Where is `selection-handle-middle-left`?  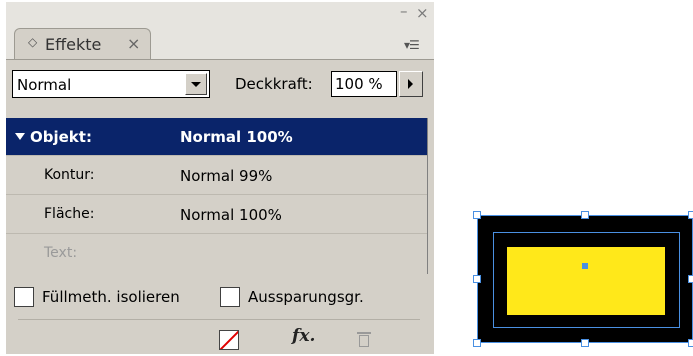
selection-handle-middle-left is located at coordinates (477, 279).